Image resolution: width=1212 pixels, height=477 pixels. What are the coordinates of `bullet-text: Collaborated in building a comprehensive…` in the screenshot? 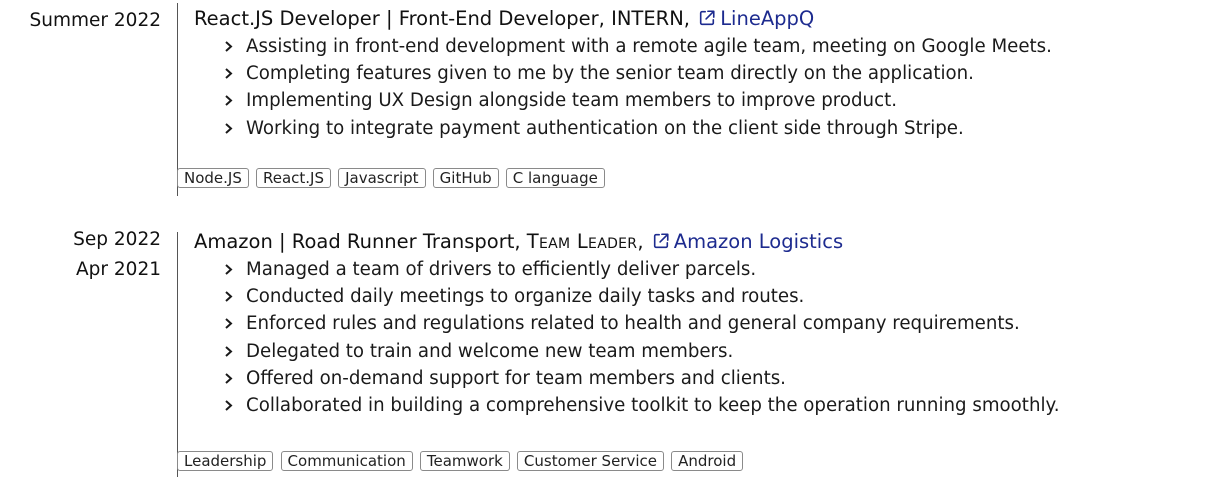 It's located at (653, 406).